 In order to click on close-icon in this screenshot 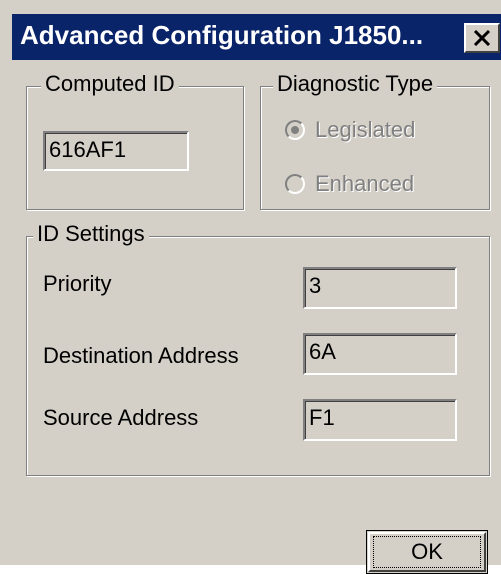, I will do `click(482, 38)`.